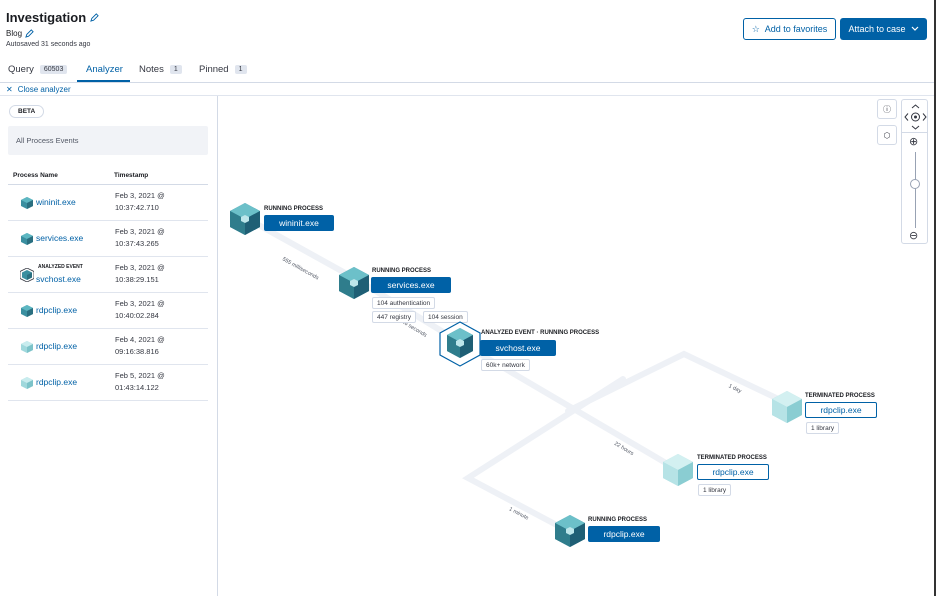 This screenshot has width=936, height=596. I want to click on info-button: ⓘ, so click(887, 109).